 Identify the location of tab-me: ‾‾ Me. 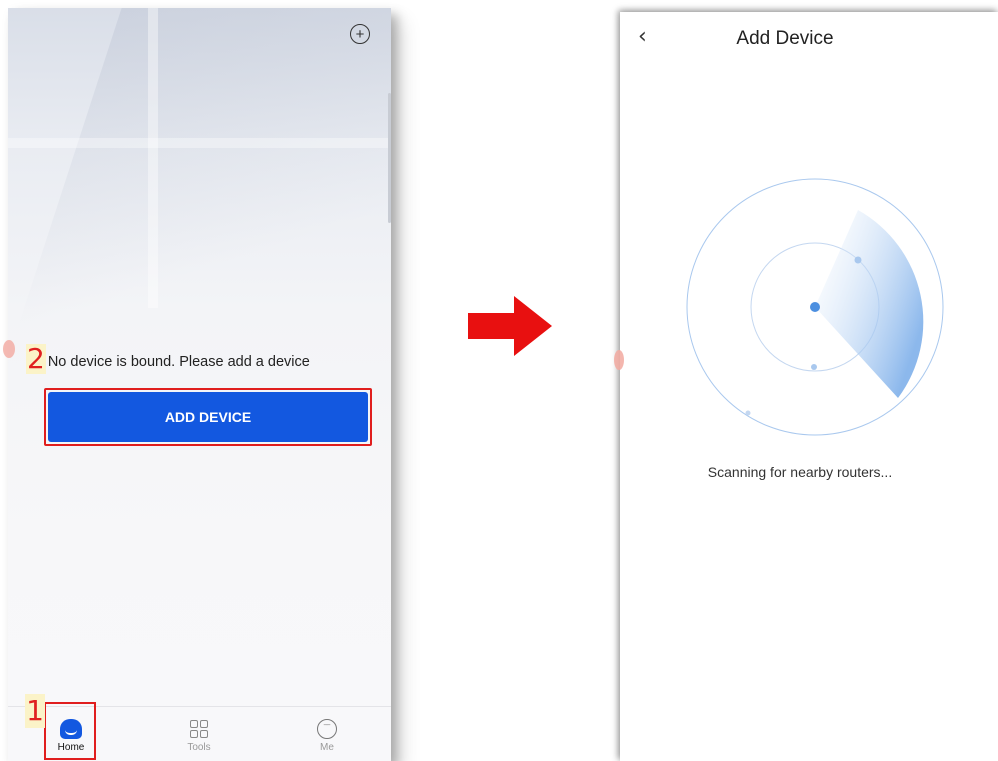
(327, 736).